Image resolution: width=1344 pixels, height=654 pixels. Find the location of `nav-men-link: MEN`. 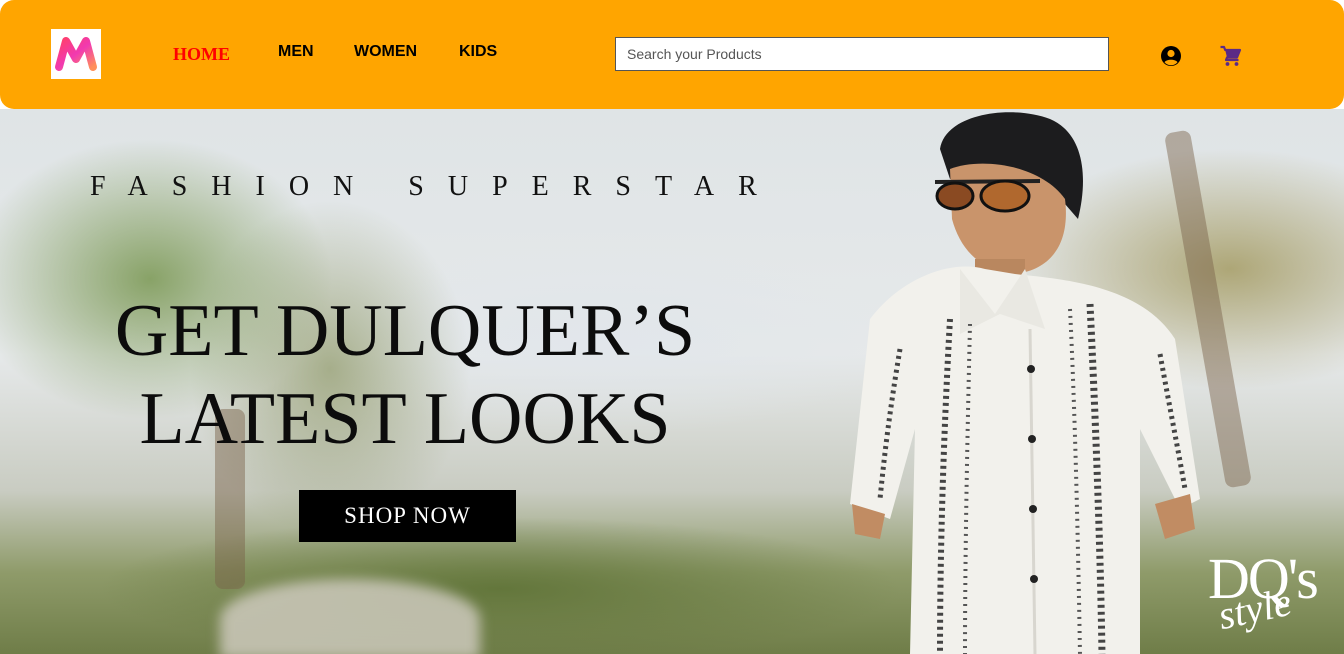

nav-men-link: MEN is located at coordinates (296, 52).